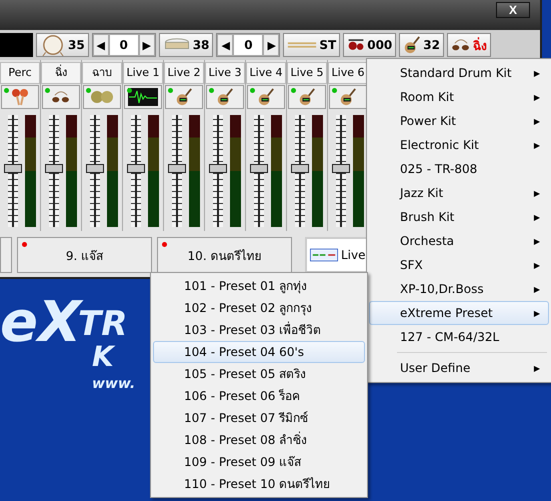  Describe the element at coordinates (459, 217) in the screenshot. I see `menu-item: Brush Kit ▶` at that location.